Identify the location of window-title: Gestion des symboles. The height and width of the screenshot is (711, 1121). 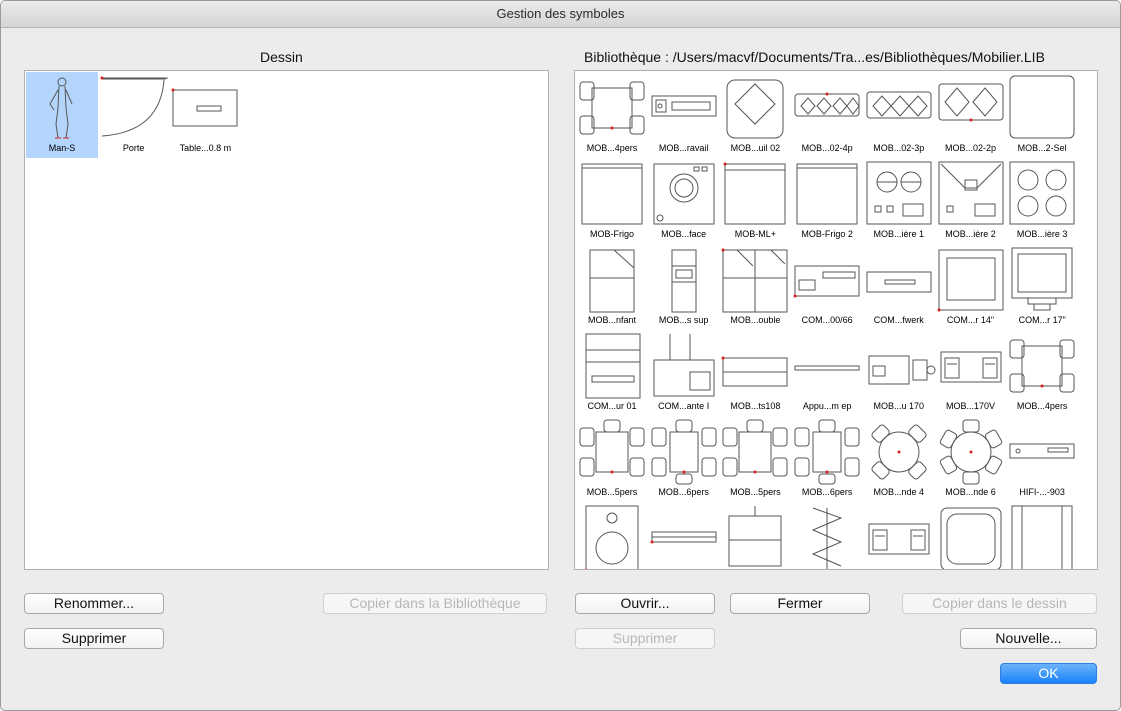
(560, 14).